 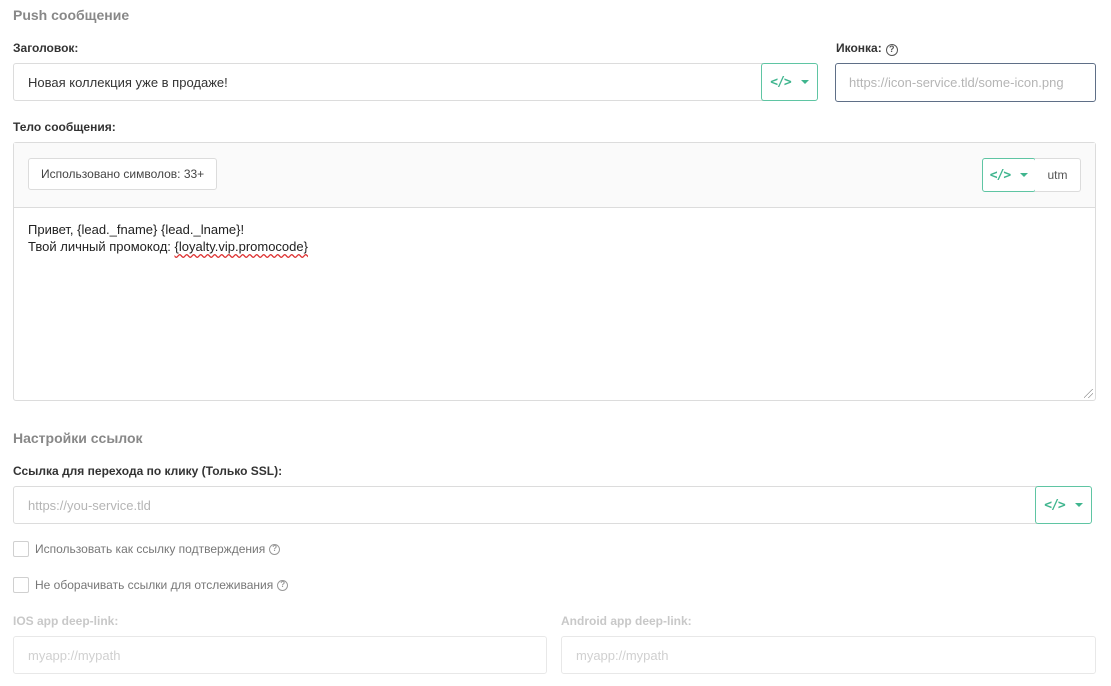 I want to click on push-section-title: Push сообщение, so click(x=71, y=15).